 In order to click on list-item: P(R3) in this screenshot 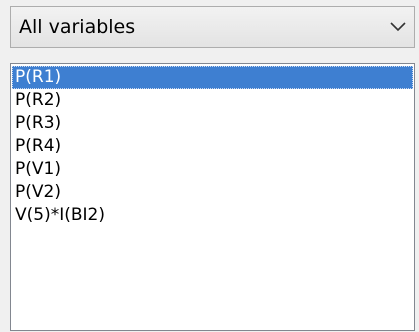, I will do `click(212, 123)`.